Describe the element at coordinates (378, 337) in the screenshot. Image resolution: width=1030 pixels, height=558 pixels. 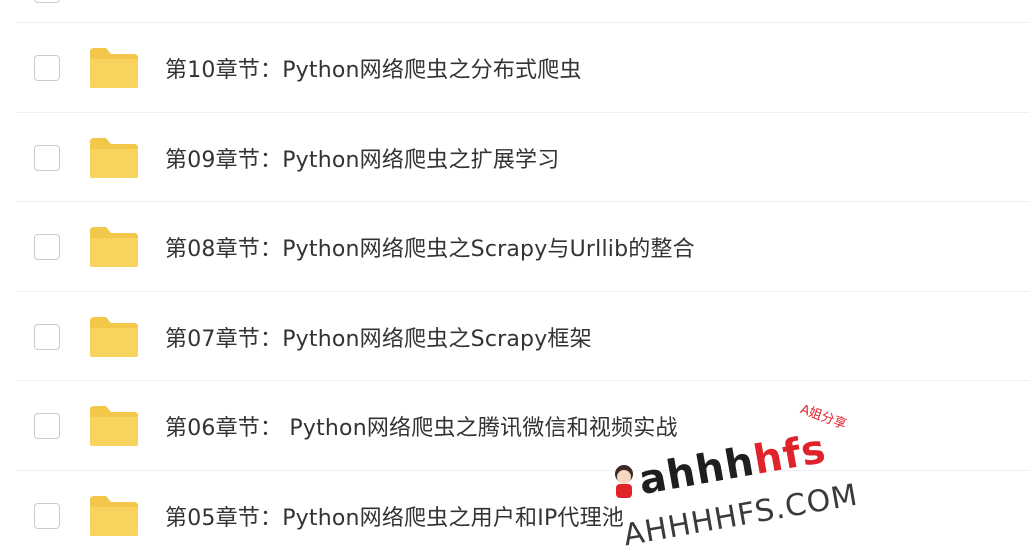
I see `folder-name: 第07章节：Python网络爬虫之Scrapy框架` at that location.